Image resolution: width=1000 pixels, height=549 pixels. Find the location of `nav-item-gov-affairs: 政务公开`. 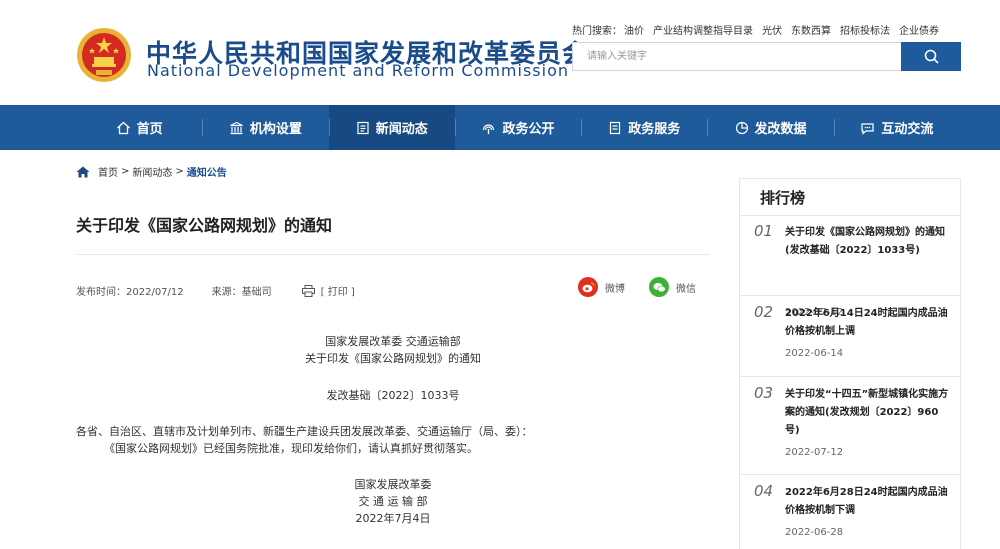

nav-item-gov-affairs: 政务公开 is located at coordinates (517, 127).